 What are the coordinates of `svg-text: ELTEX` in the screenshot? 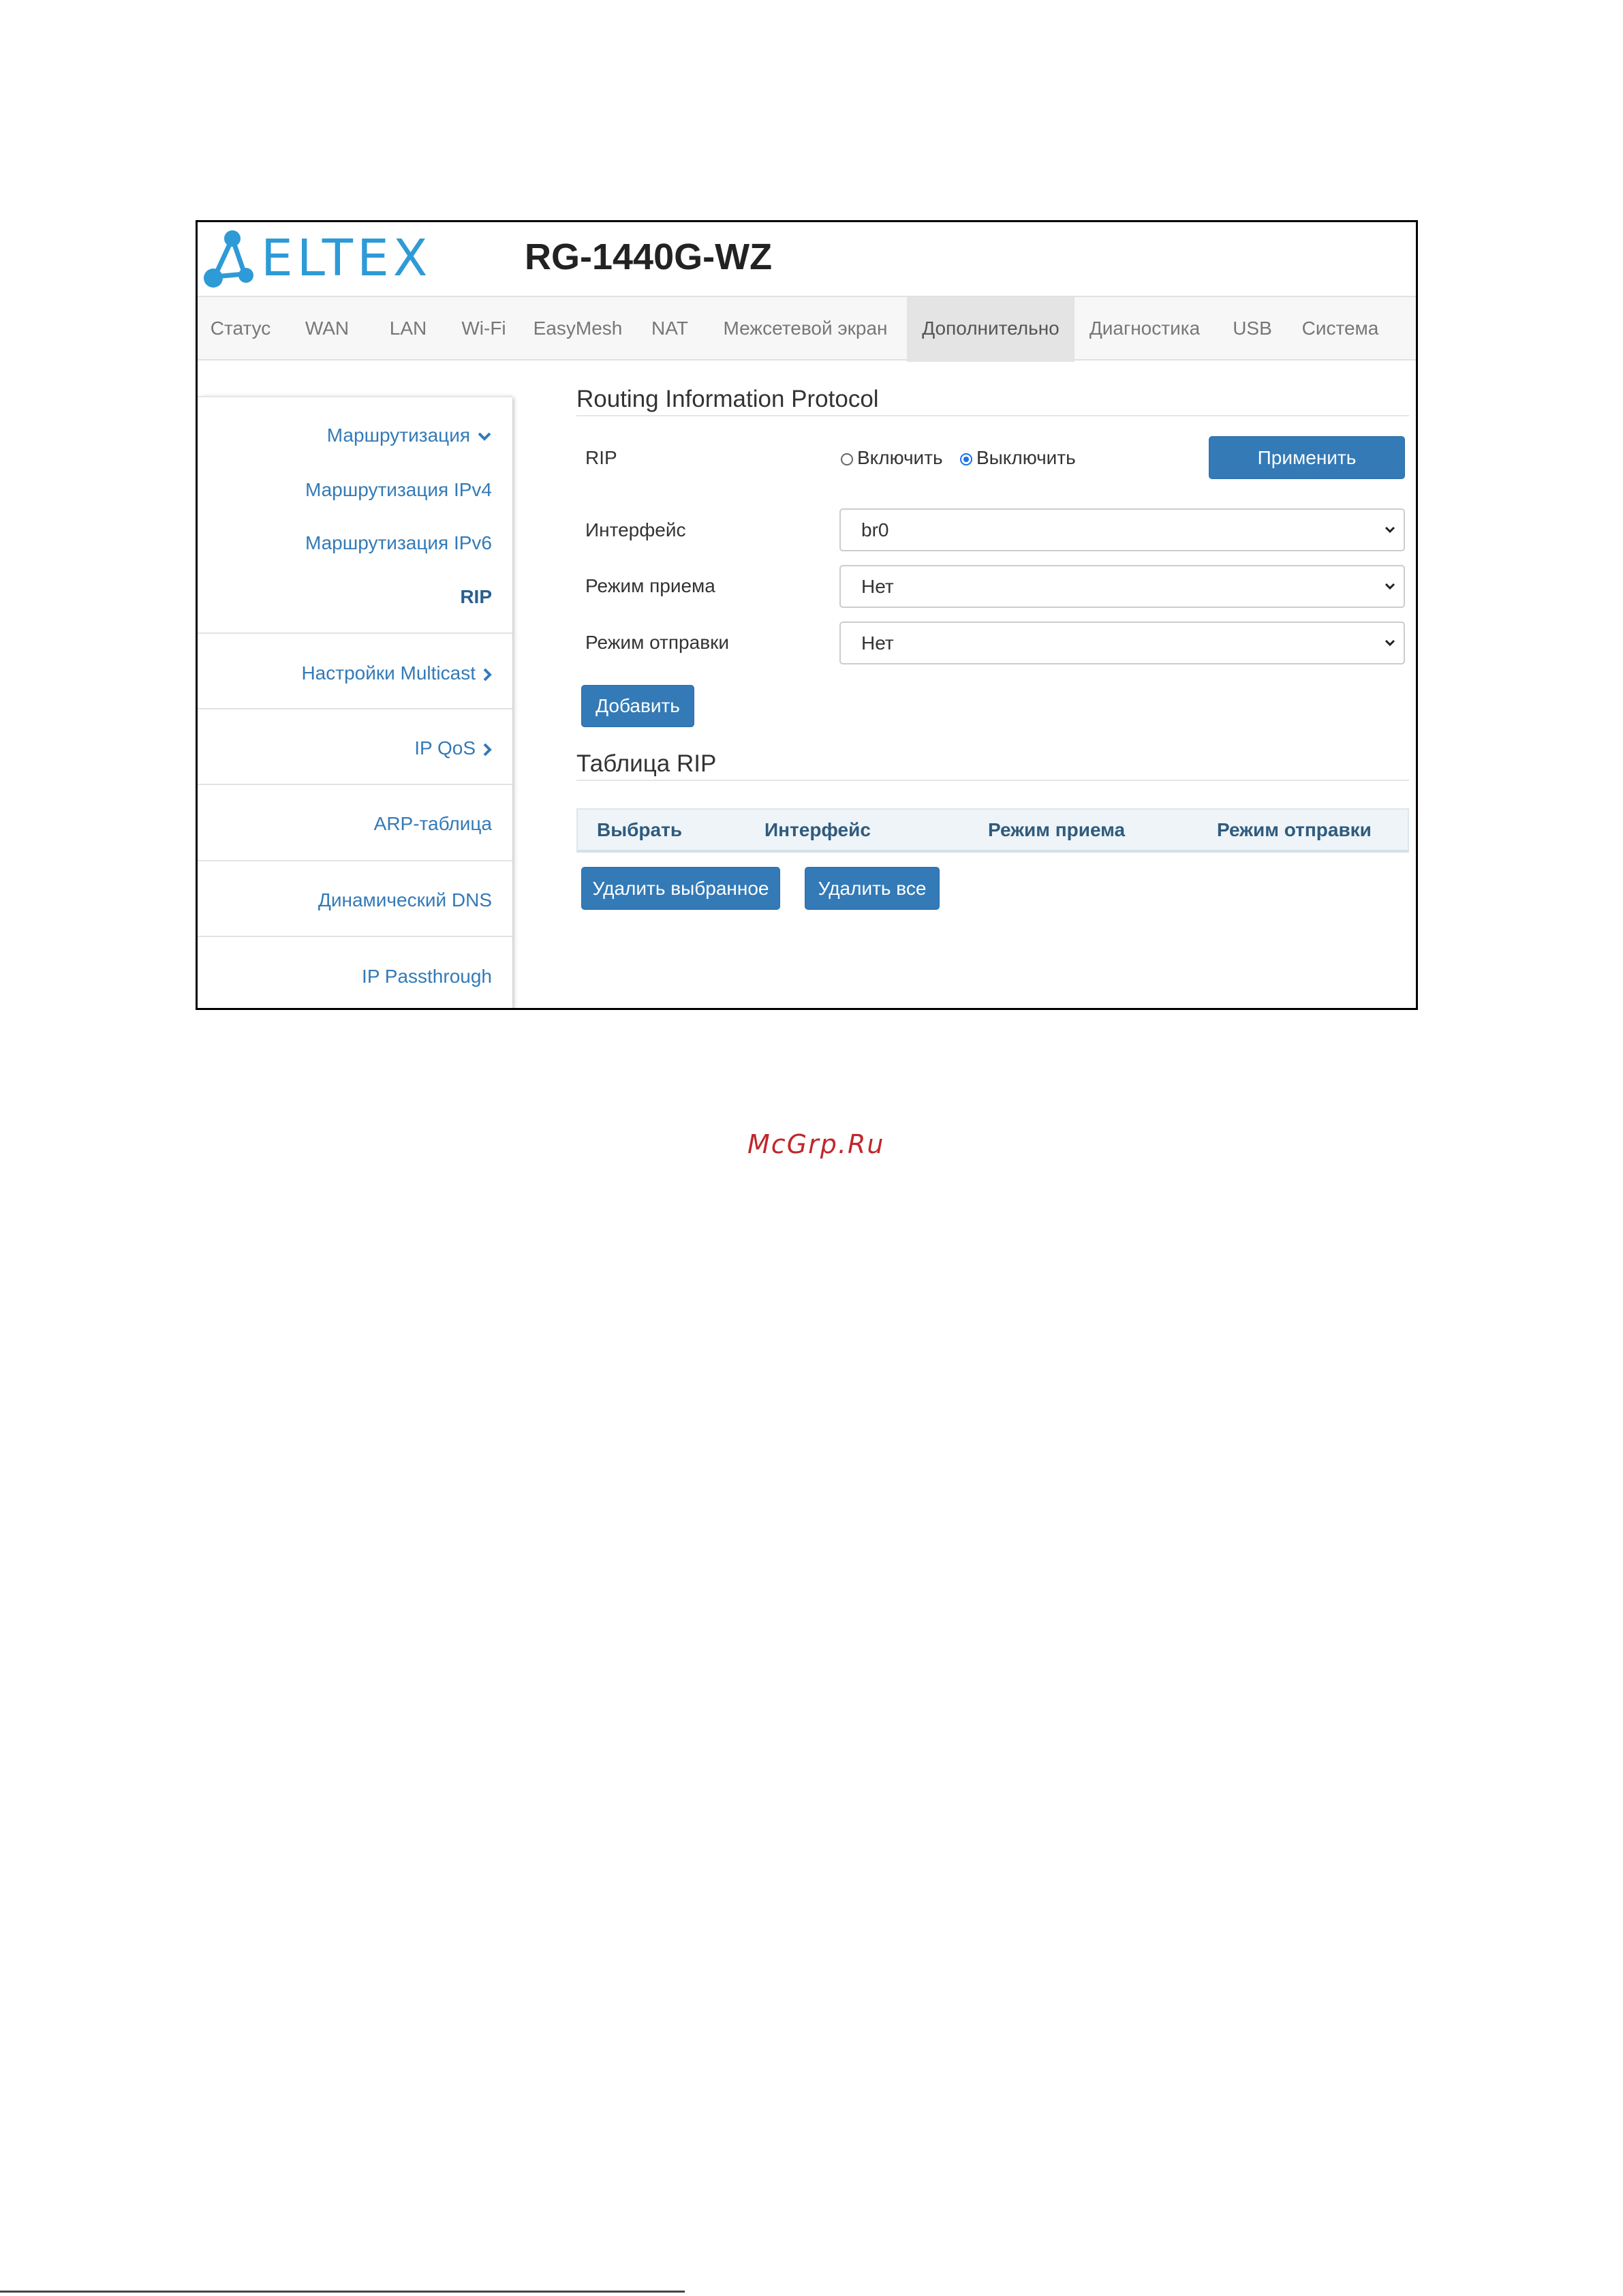 It's located at (346, 258).